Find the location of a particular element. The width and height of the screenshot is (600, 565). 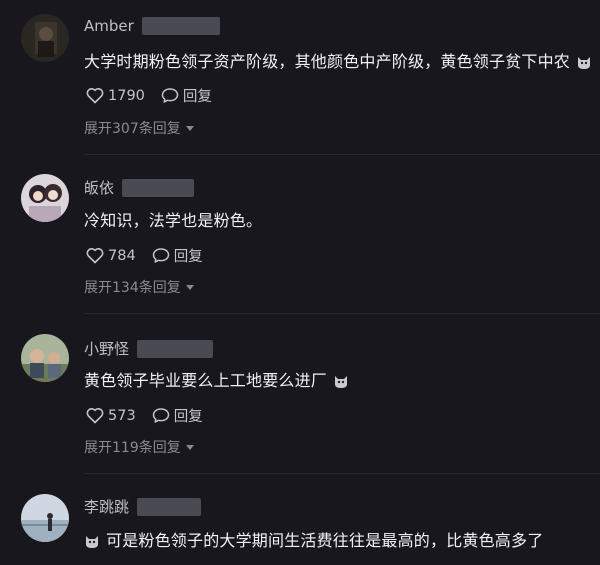

name-row: 小野怪 is located at coordinates (149, 348).